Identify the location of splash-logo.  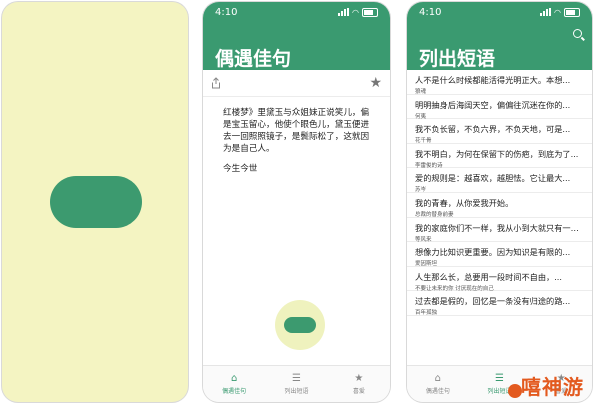
(96, 202).